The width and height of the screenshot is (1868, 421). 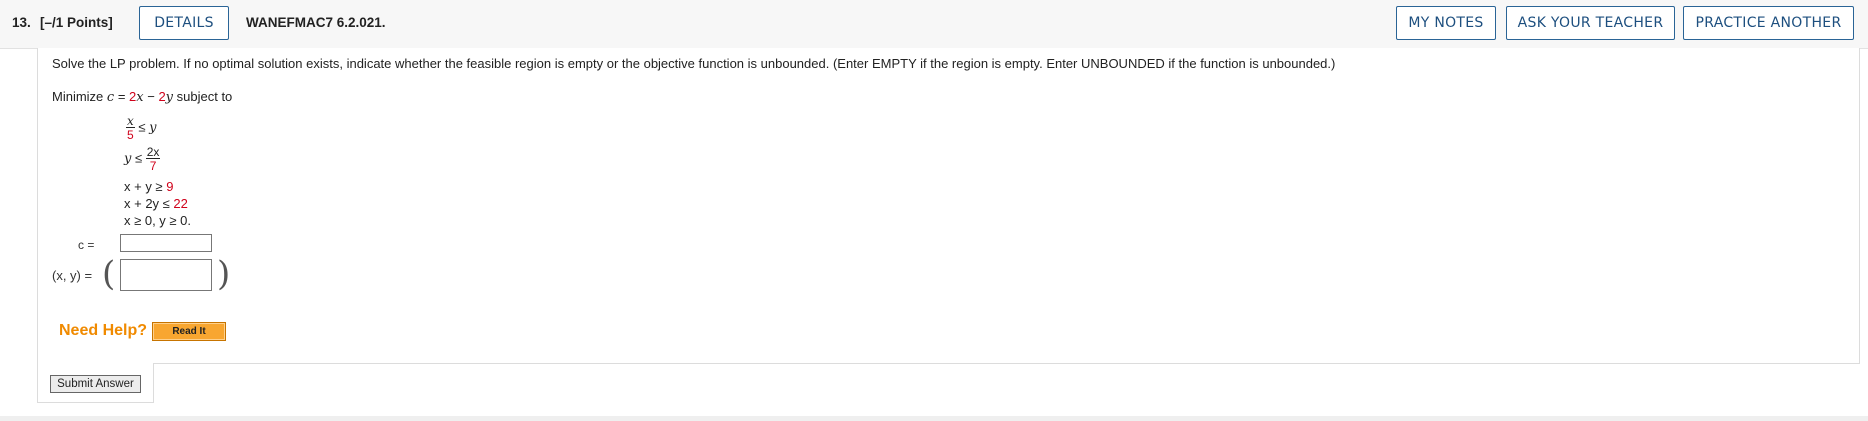 What do you see at coordinates (166, 275) in the screenshot?
I see `xy-answer-input` at bounding box center [166, 275].